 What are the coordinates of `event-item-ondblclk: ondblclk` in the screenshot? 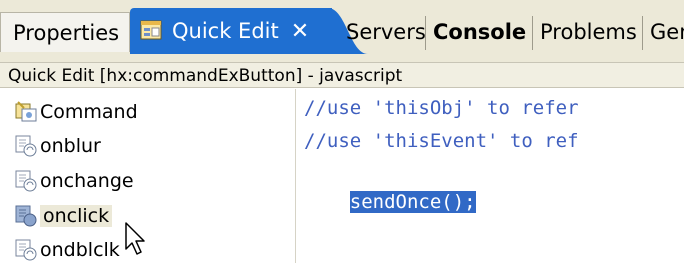 It's located at (67, 250).